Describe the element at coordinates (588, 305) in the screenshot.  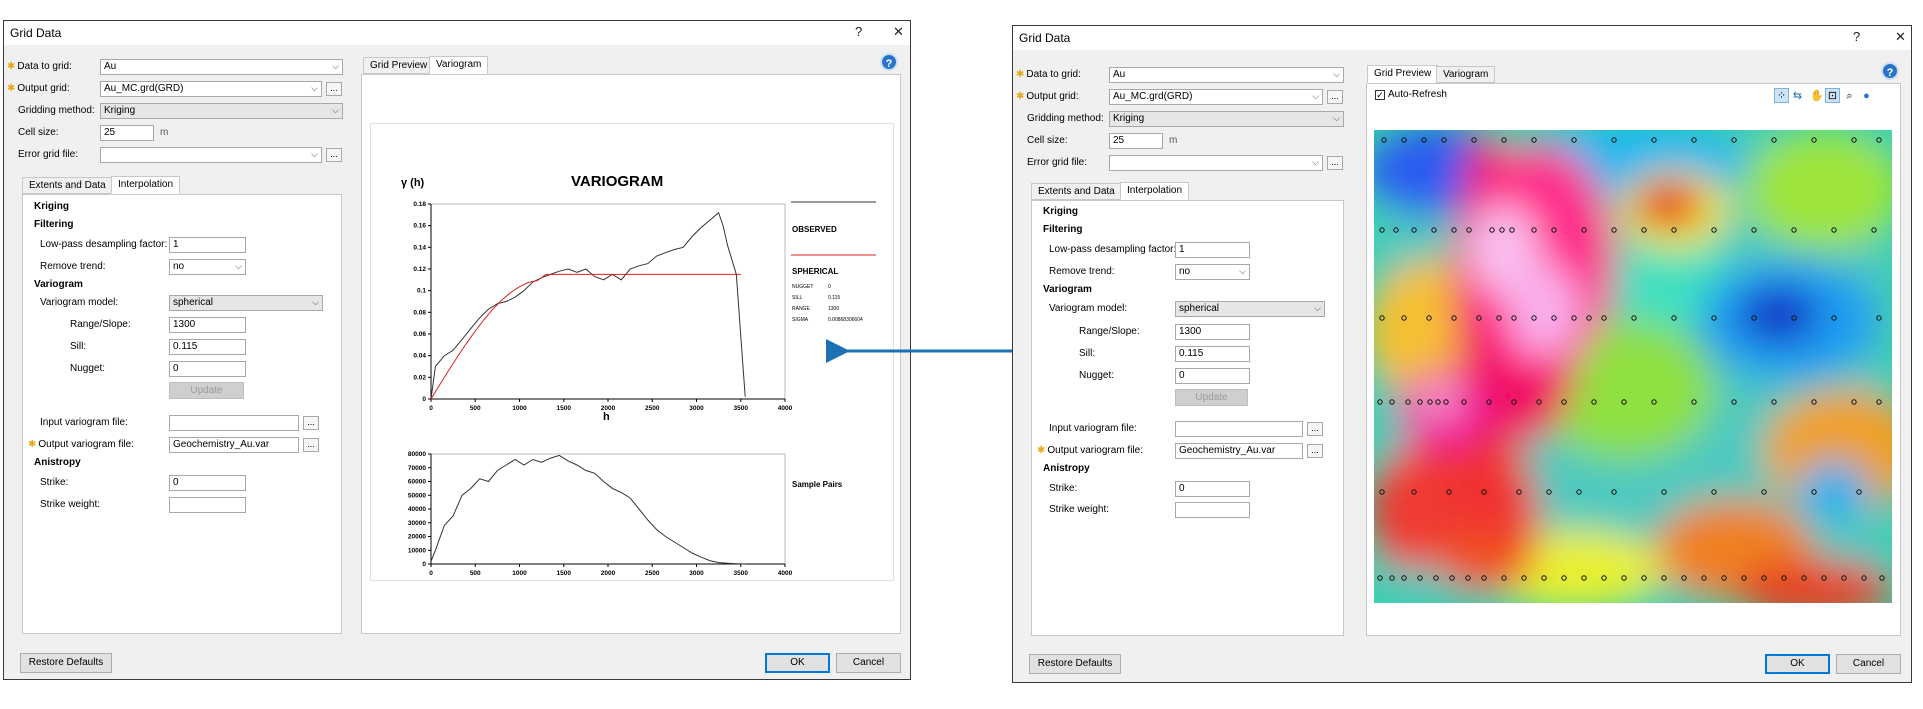
I see `series-line-observed` at that location.